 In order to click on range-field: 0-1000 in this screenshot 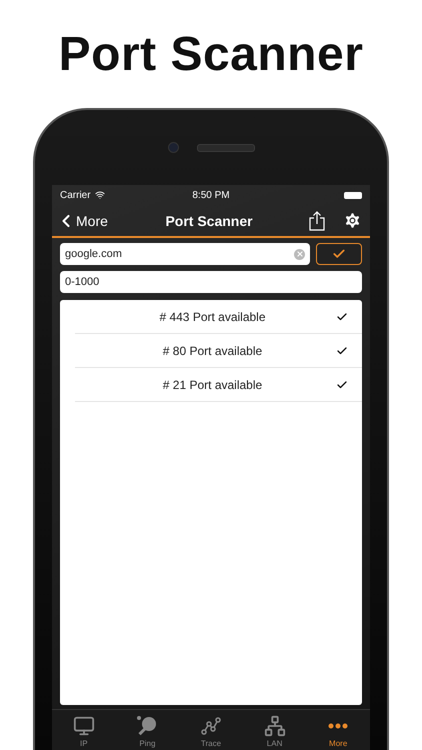, I will do `click(211, 282)`.